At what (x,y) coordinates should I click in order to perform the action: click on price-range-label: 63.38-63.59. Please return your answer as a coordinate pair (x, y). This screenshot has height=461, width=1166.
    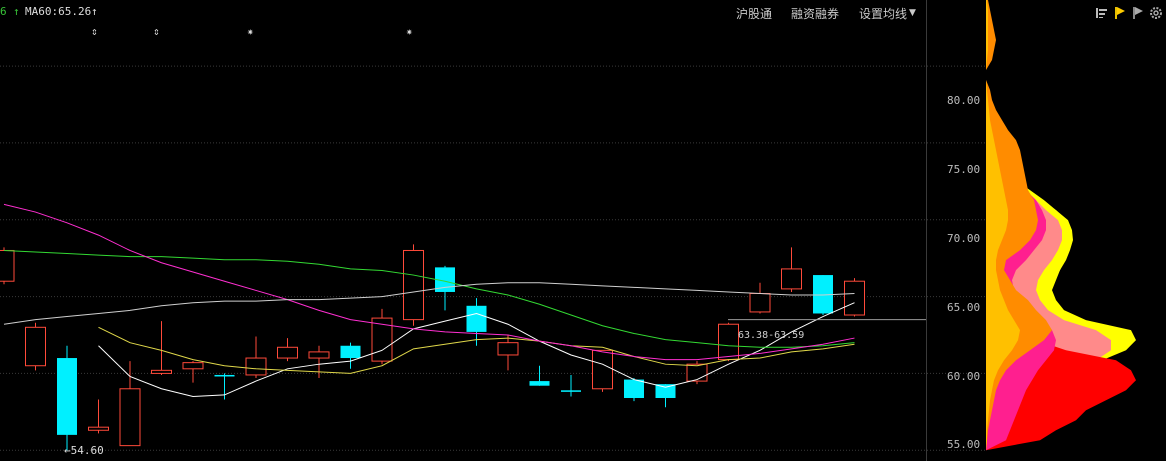
    Looking at the image, I should click on (771, 335).